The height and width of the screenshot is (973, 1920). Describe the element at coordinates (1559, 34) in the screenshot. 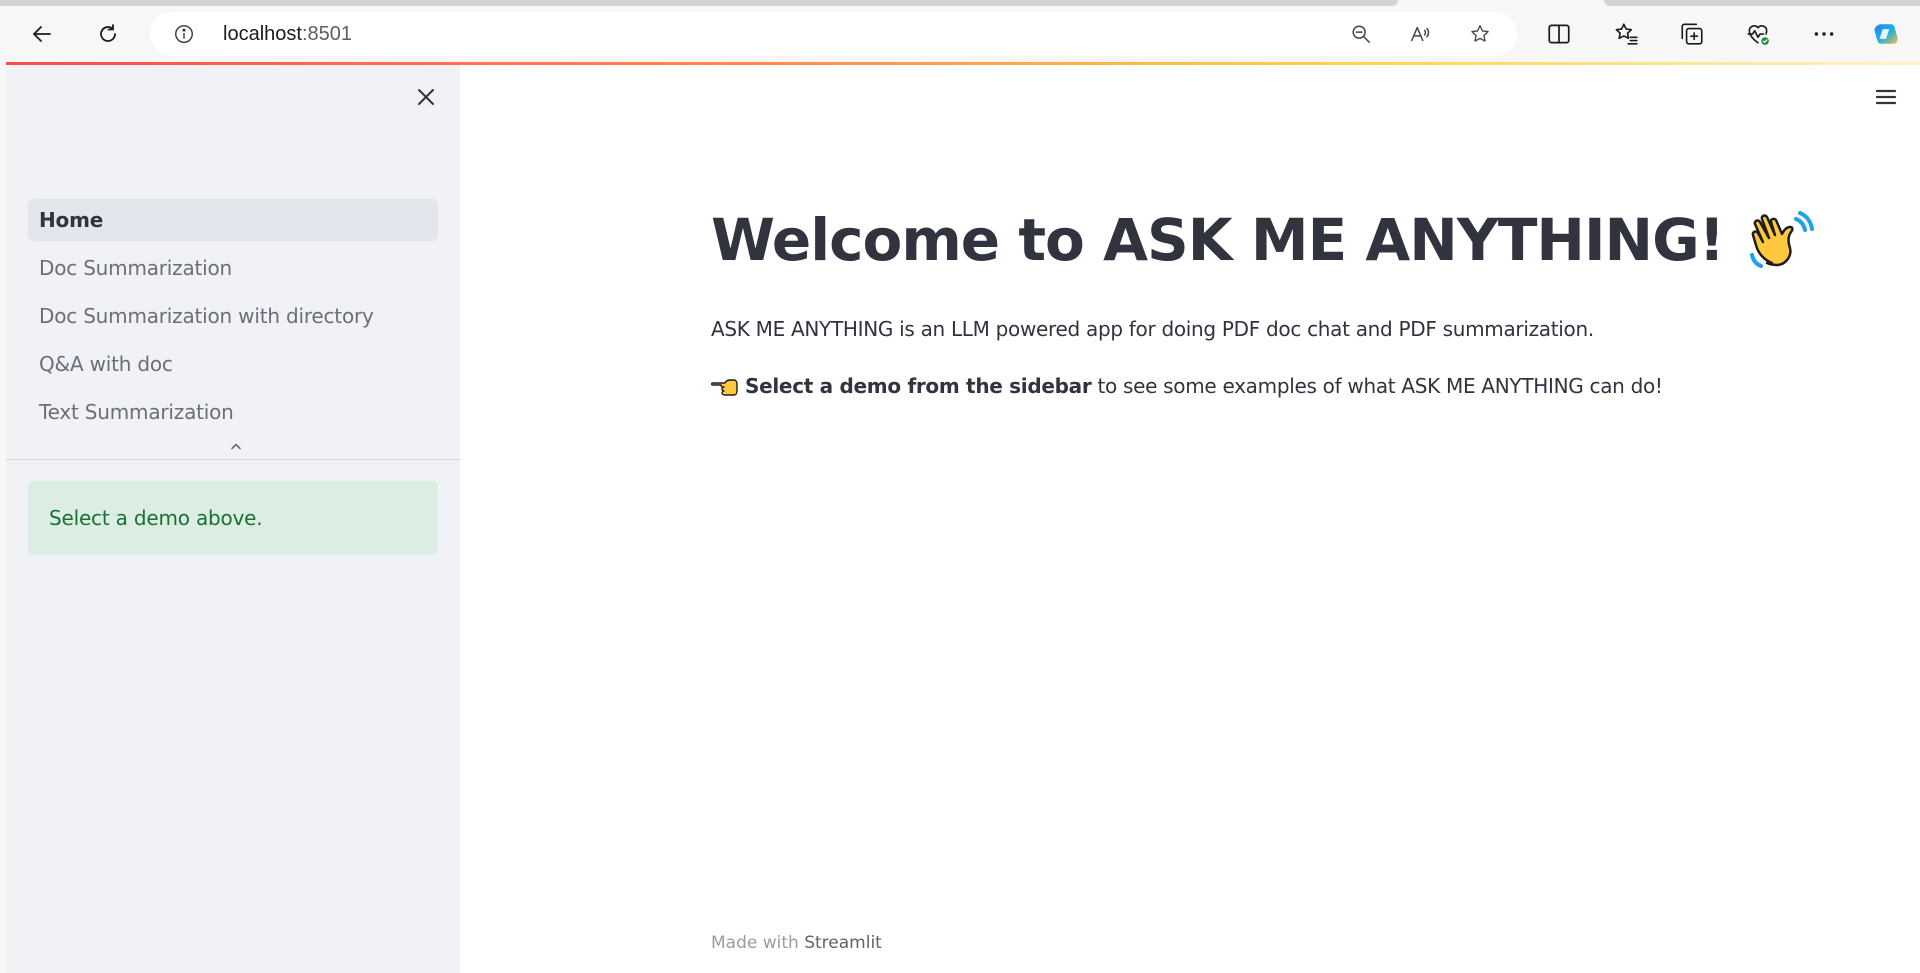

I see `split-screen-icon` at that location.